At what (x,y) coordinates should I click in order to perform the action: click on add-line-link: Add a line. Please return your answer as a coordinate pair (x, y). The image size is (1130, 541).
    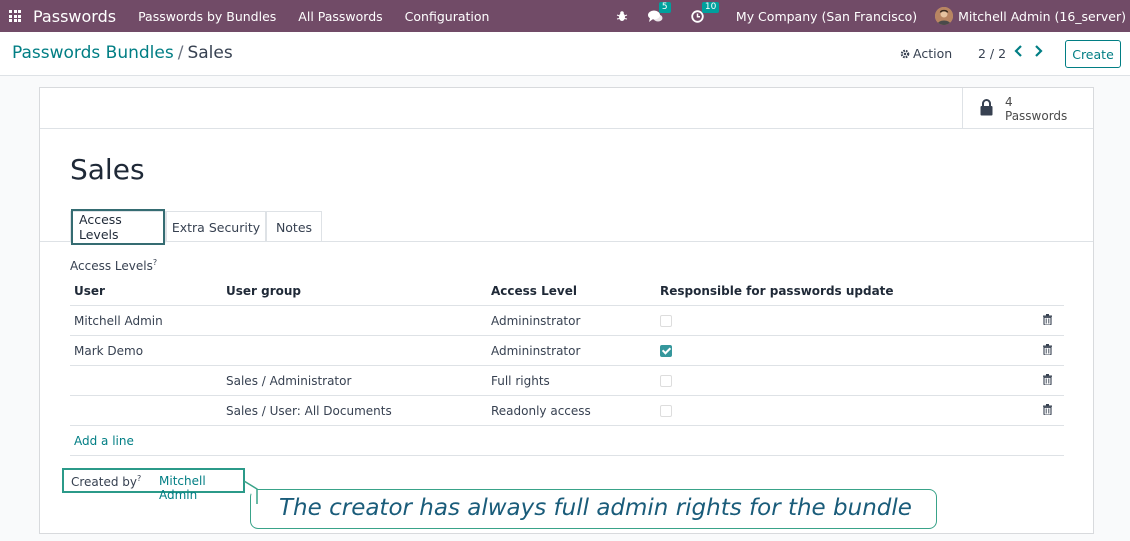
    Looking at the image, I should click on (104, 441).